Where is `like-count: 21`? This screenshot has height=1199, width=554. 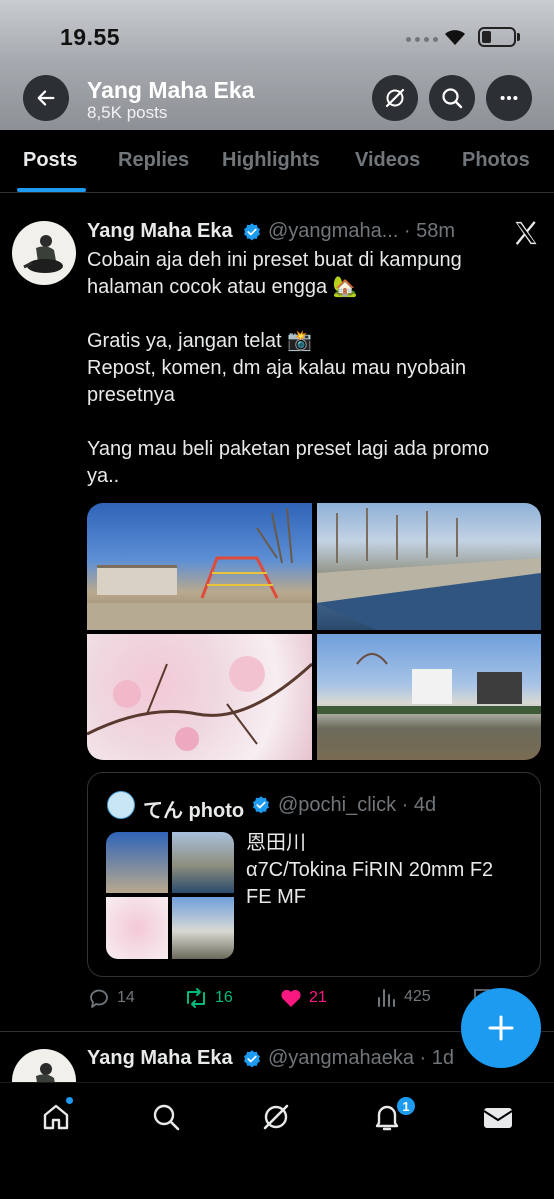 like-count: 21 is located at coordinates (318, 997).